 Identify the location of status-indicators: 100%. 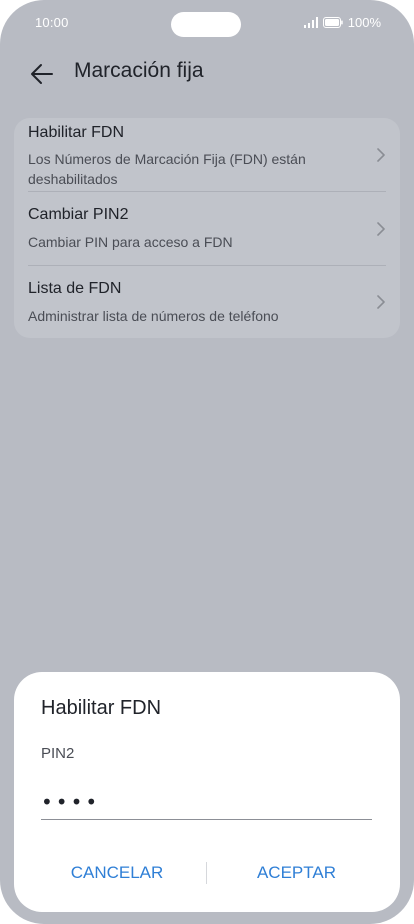
(342, 22).